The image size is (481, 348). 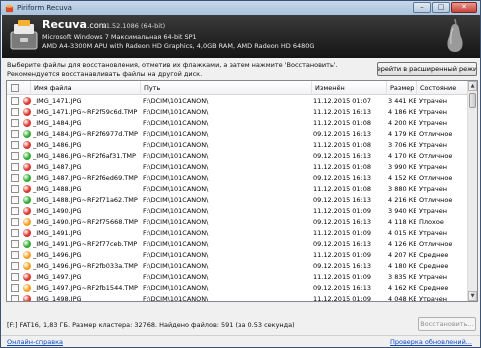 I want to click on column-header-path: Путь, so click(x=226, y=88).